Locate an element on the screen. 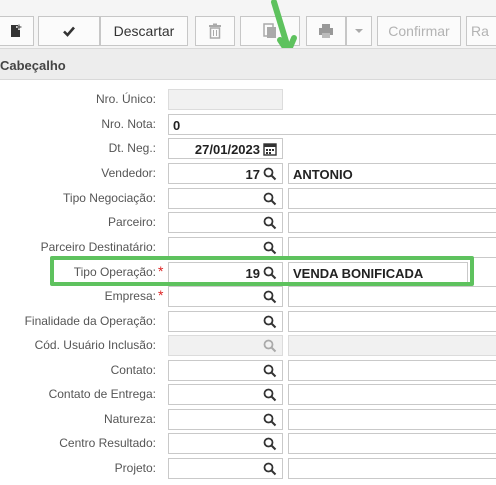 The width and height of the screenshot is (496, 485). projeto-label: Projeto: is located at coordinates (135, 468).